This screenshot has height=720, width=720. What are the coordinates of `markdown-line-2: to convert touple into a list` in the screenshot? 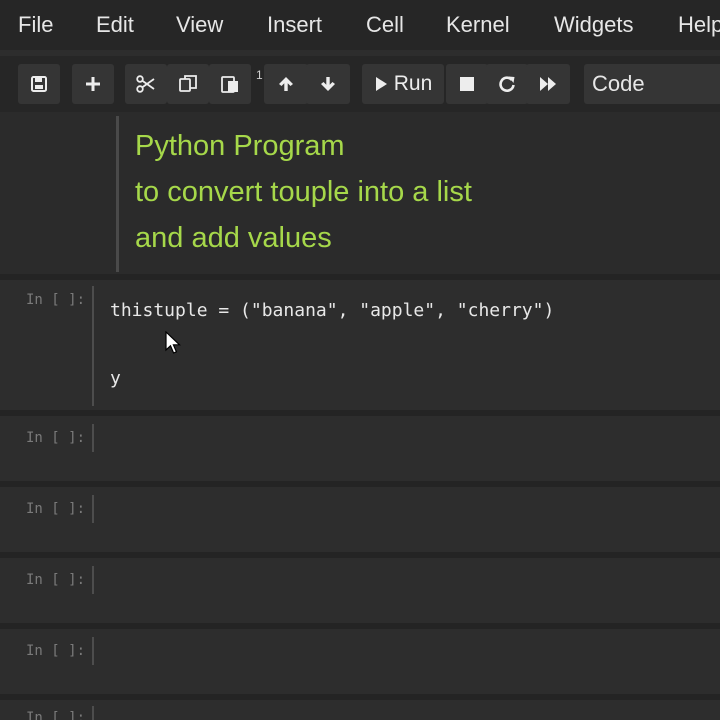 It's located at (303, 192).